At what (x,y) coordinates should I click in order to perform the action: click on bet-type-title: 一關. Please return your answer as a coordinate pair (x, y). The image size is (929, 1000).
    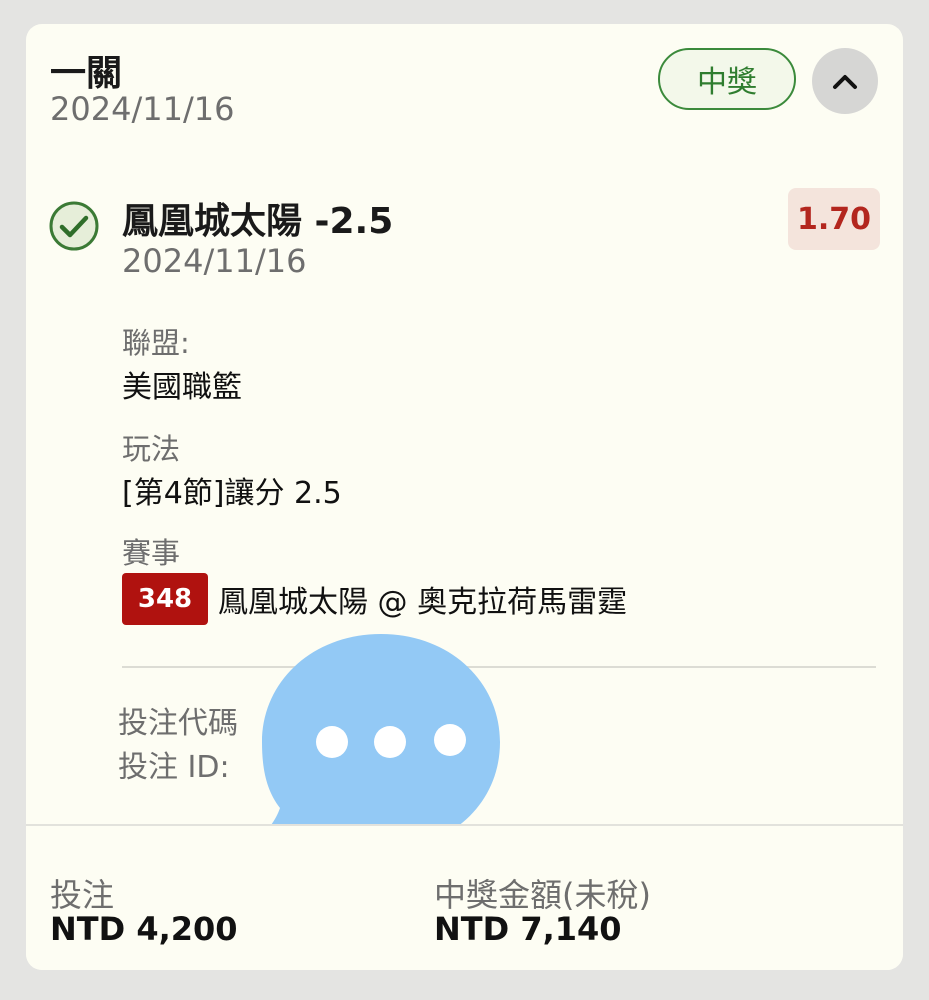
    Looking at the image, I should click on (86, 73).